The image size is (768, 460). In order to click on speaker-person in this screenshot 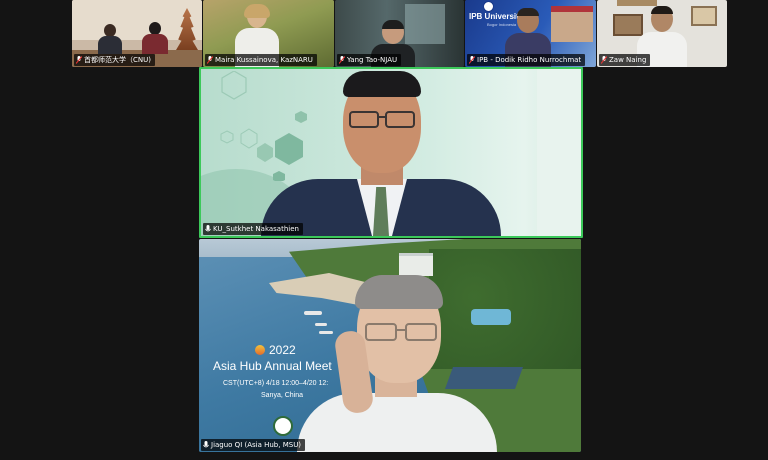, I will do `click(381, 153)`.